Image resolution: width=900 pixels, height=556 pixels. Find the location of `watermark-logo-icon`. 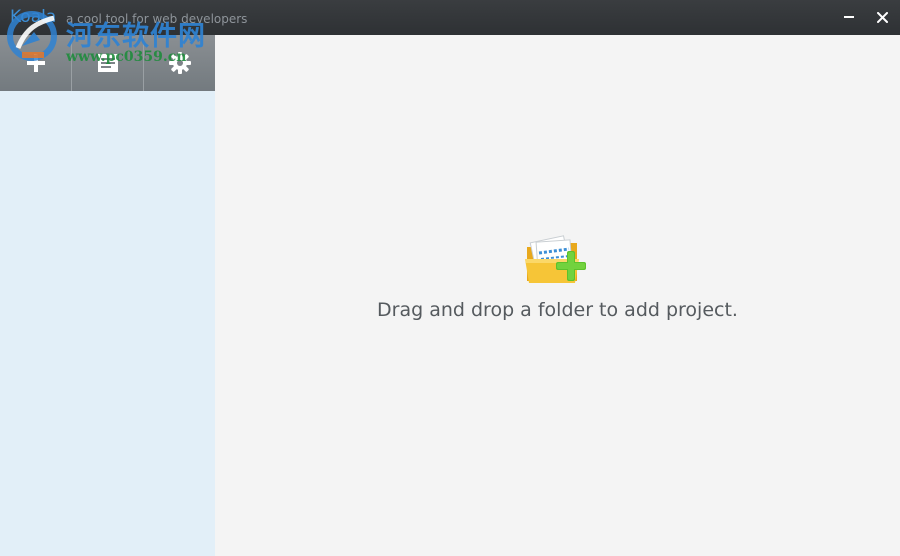

watermark-logo-icon is located at coordinates (32, 36).